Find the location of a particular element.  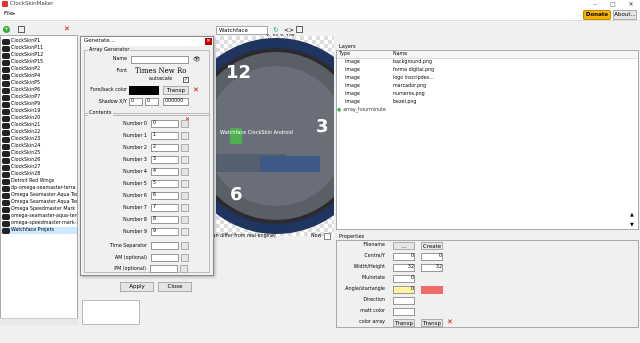

name-field is located at coordinates (160, 60).